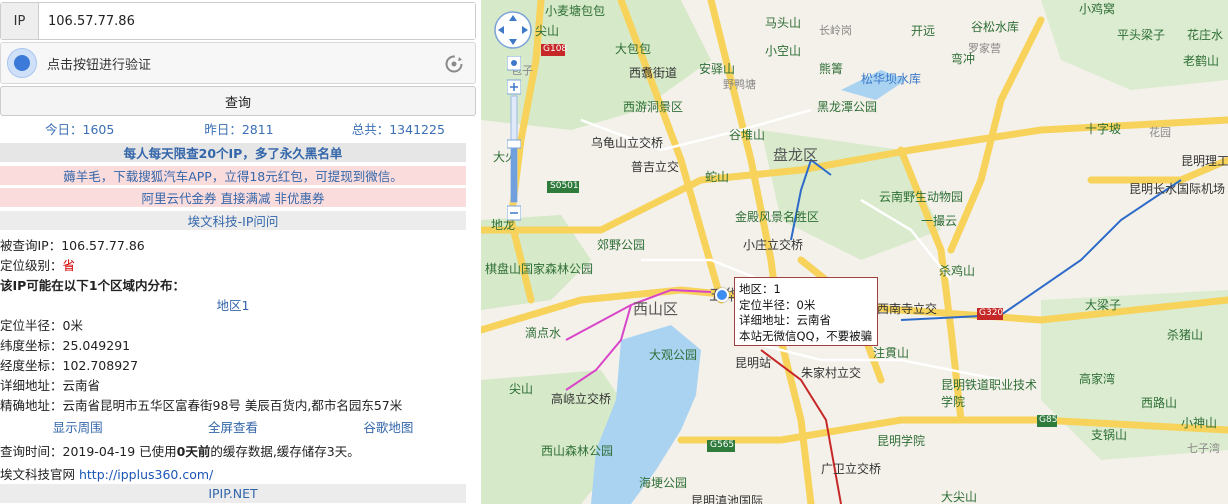 This screenshot has width=1228, height=504. I want to click on stat-today: 今日：1605, so click(80, 129).